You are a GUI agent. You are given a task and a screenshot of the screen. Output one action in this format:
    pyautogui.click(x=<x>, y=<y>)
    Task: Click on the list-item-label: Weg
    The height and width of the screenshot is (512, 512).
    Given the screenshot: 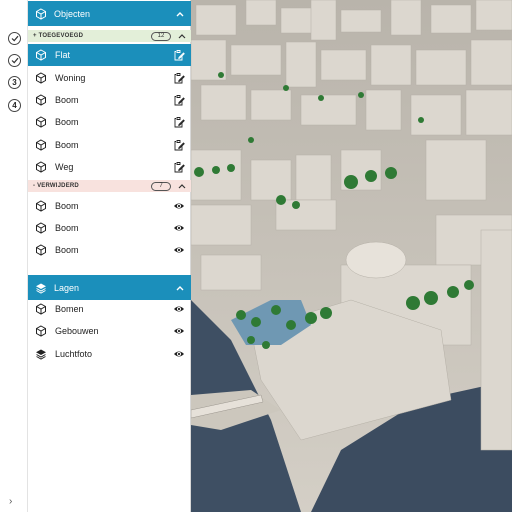 What is the action you would take?
    pyautogui.click(x=64, y=167)
    